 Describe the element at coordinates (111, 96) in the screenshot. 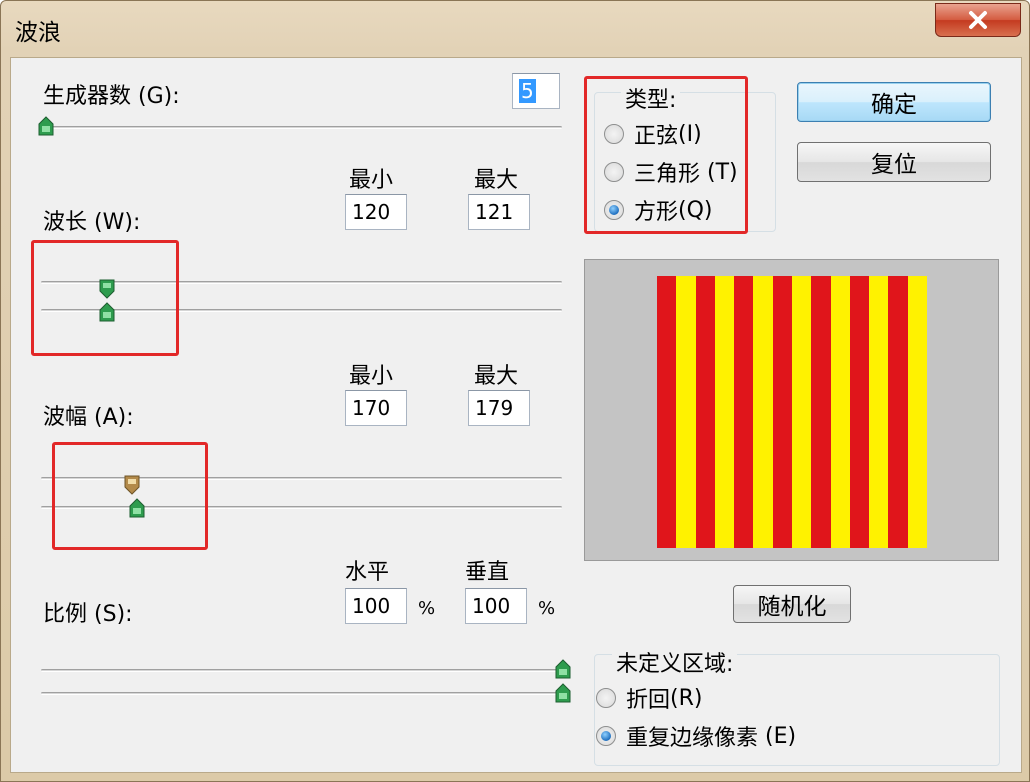

I see `generators-label: 生成器数 (G):` at that location.